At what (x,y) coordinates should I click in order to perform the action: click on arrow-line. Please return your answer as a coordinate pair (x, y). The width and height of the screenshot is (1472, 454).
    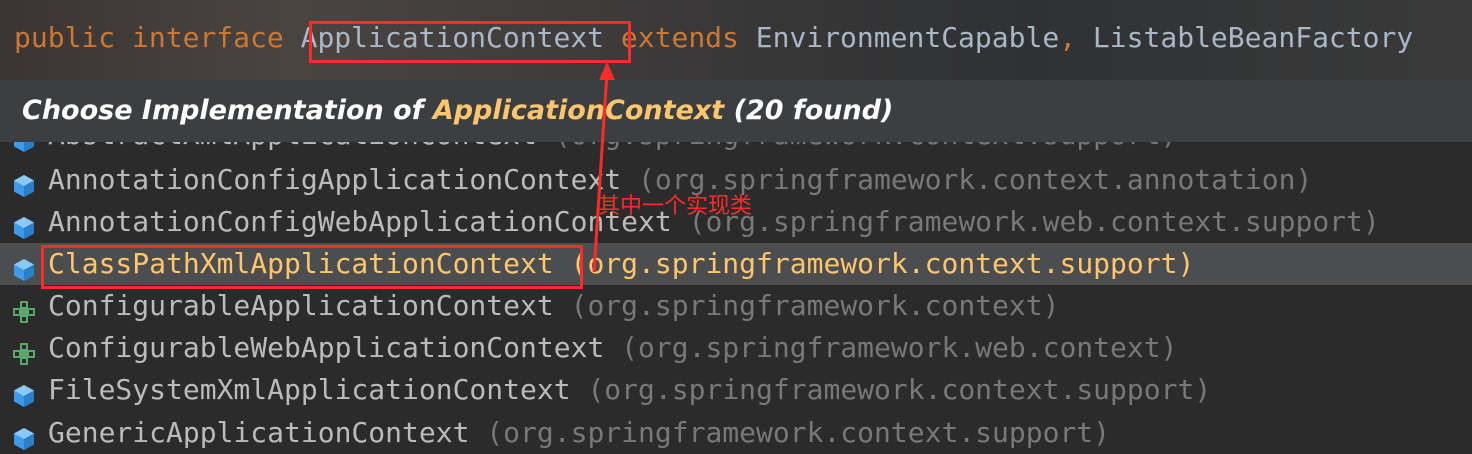
    Looking at the image, I should click on (600, 172).